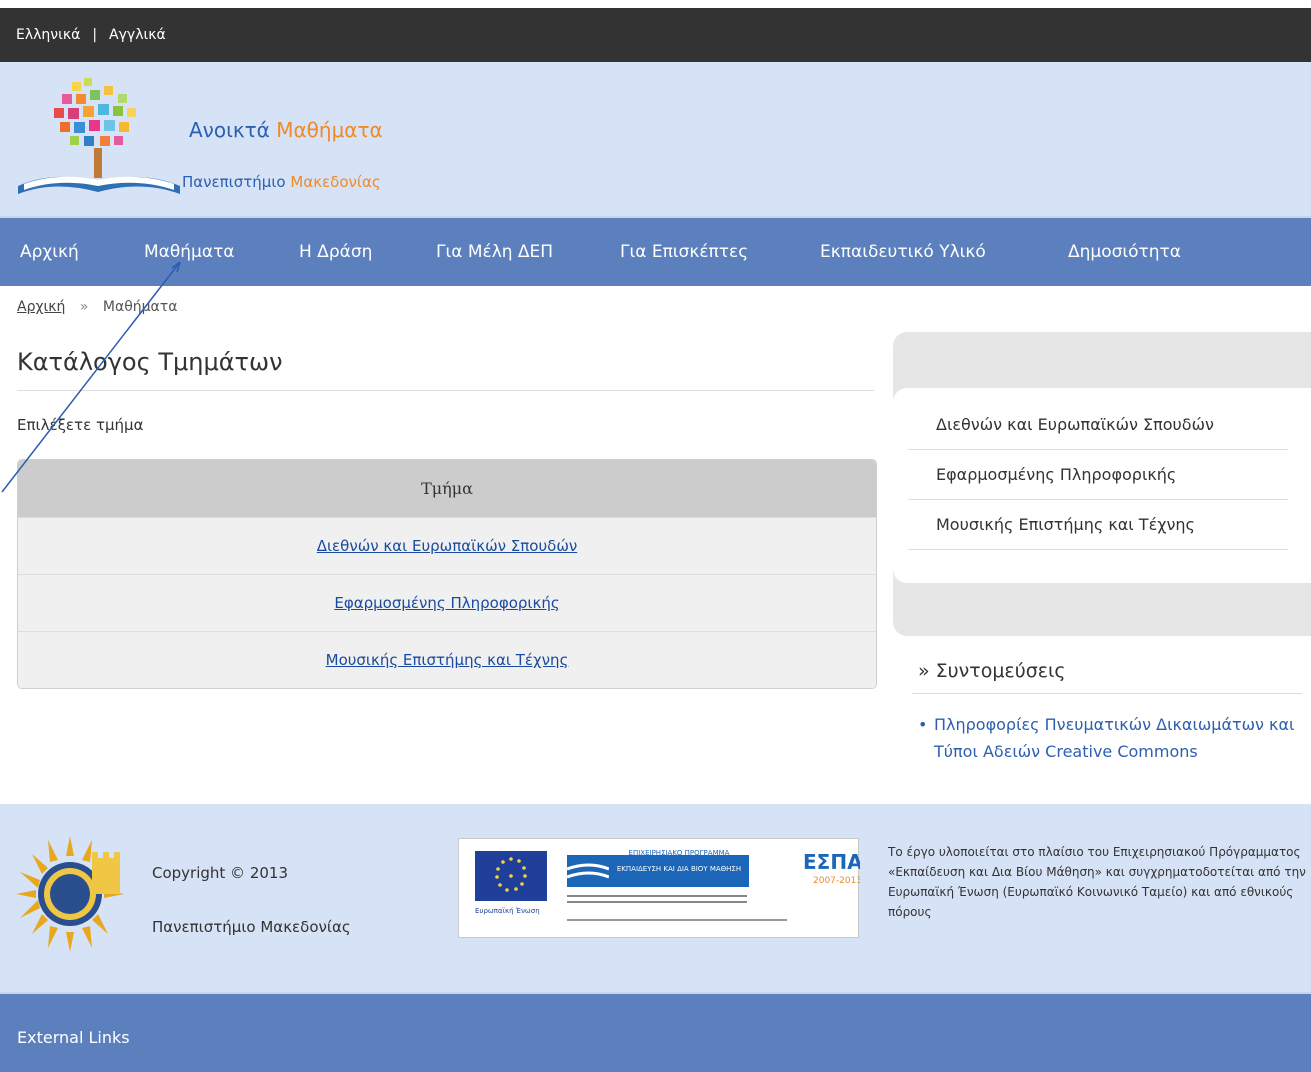 Image resolution: width=1311 pixels, height=1072 pixels. I want to click on department-link-applied-informatics: Εφαρμοσμένης Πληροφορικής, so click(446, 603).